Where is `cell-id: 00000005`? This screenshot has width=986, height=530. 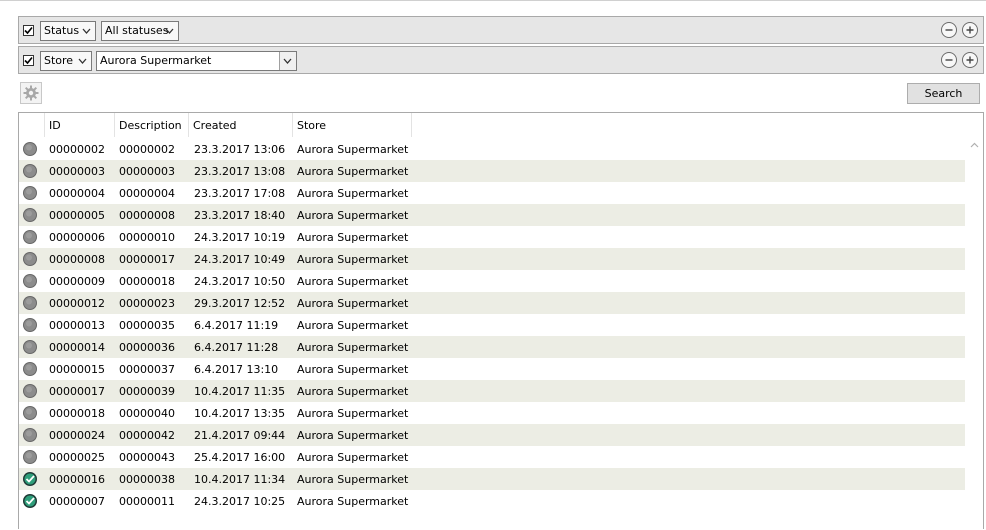 cell-id: 00000005 is located at coordinates (77, 215).